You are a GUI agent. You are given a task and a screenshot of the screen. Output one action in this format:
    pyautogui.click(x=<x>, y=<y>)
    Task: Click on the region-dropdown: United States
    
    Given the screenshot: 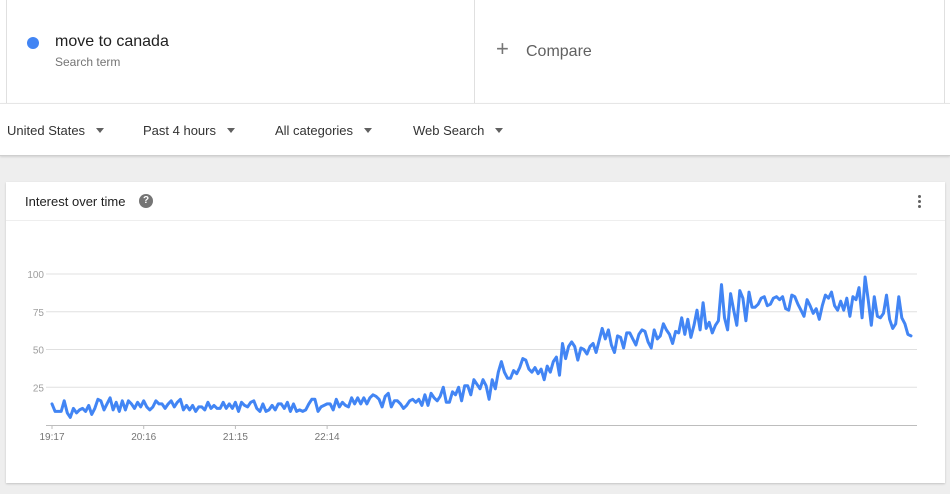 What is the action you would take?
    pyautogui.click(x=56, y=130)
    